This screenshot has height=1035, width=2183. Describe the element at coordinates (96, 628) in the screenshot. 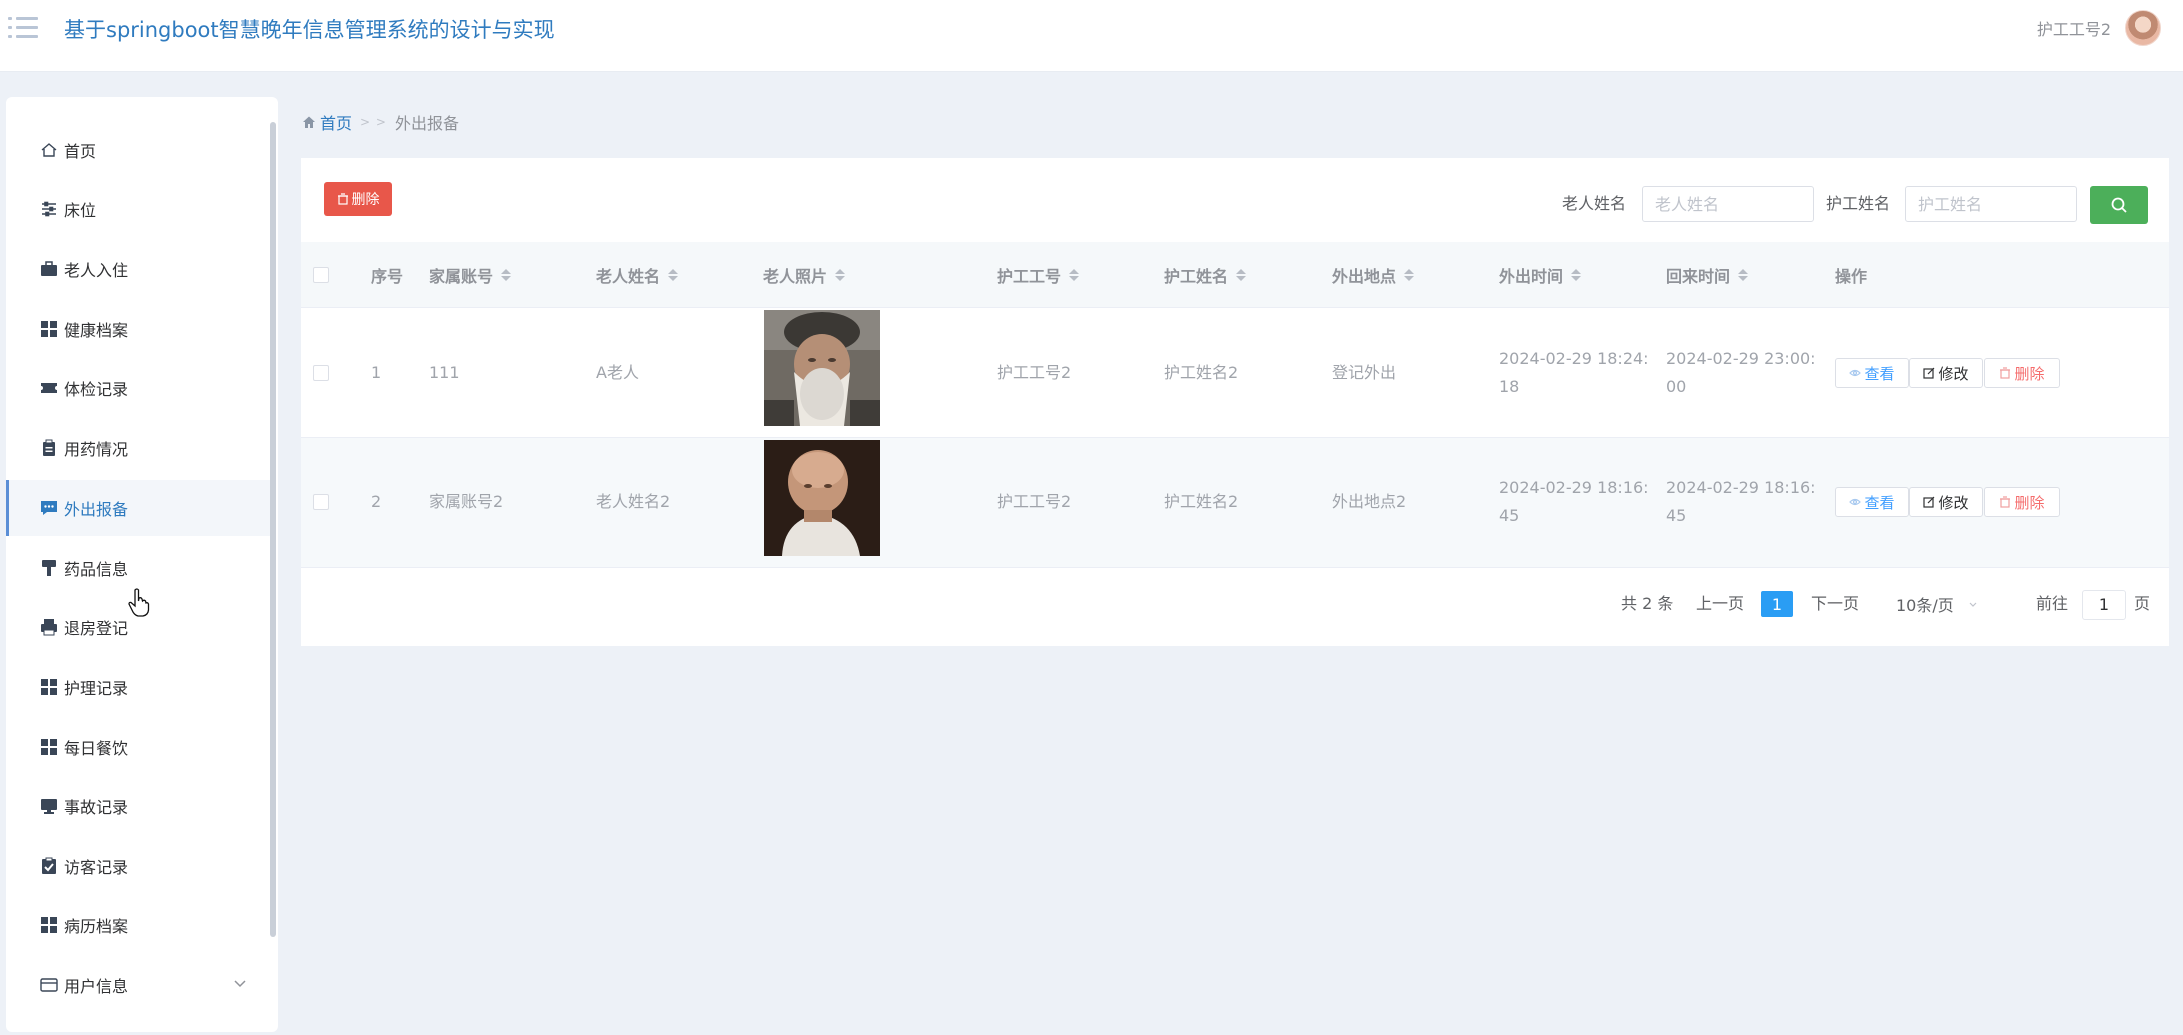

I see `sidebar-item-label: 退房登记` at that location.